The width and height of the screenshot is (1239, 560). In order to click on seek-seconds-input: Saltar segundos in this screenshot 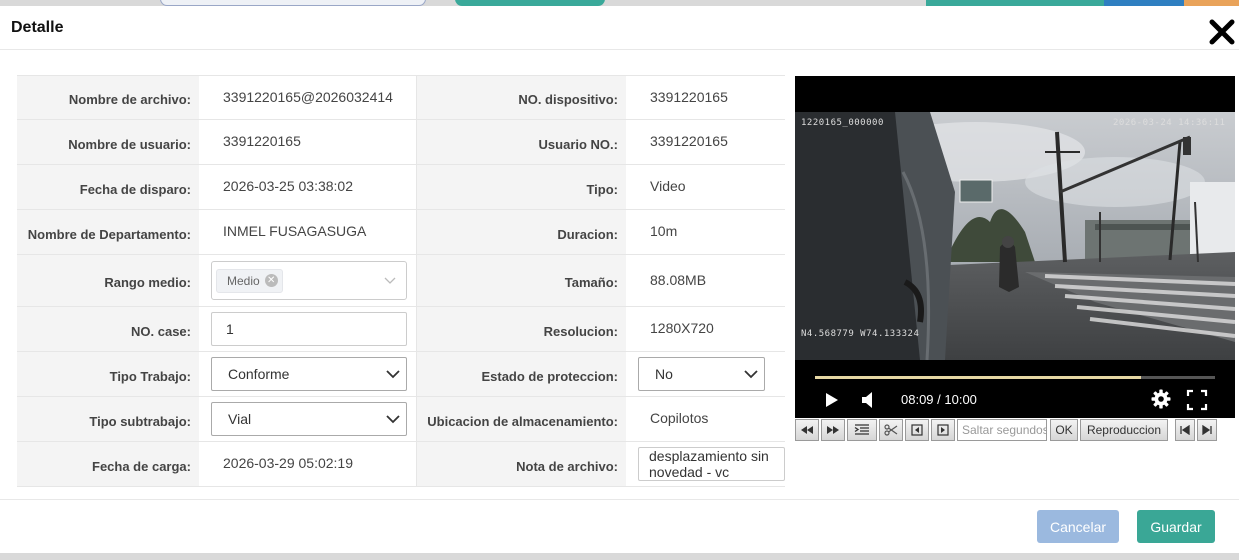, I will do `click(1002, 430)`.